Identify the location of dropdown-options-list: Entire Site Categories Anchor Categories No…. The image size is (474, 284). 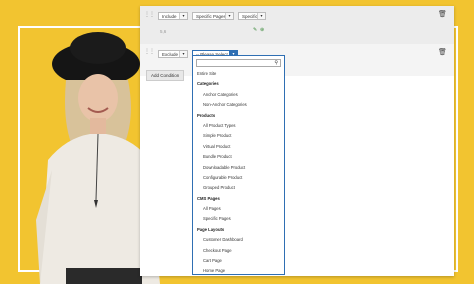
(238, 171).